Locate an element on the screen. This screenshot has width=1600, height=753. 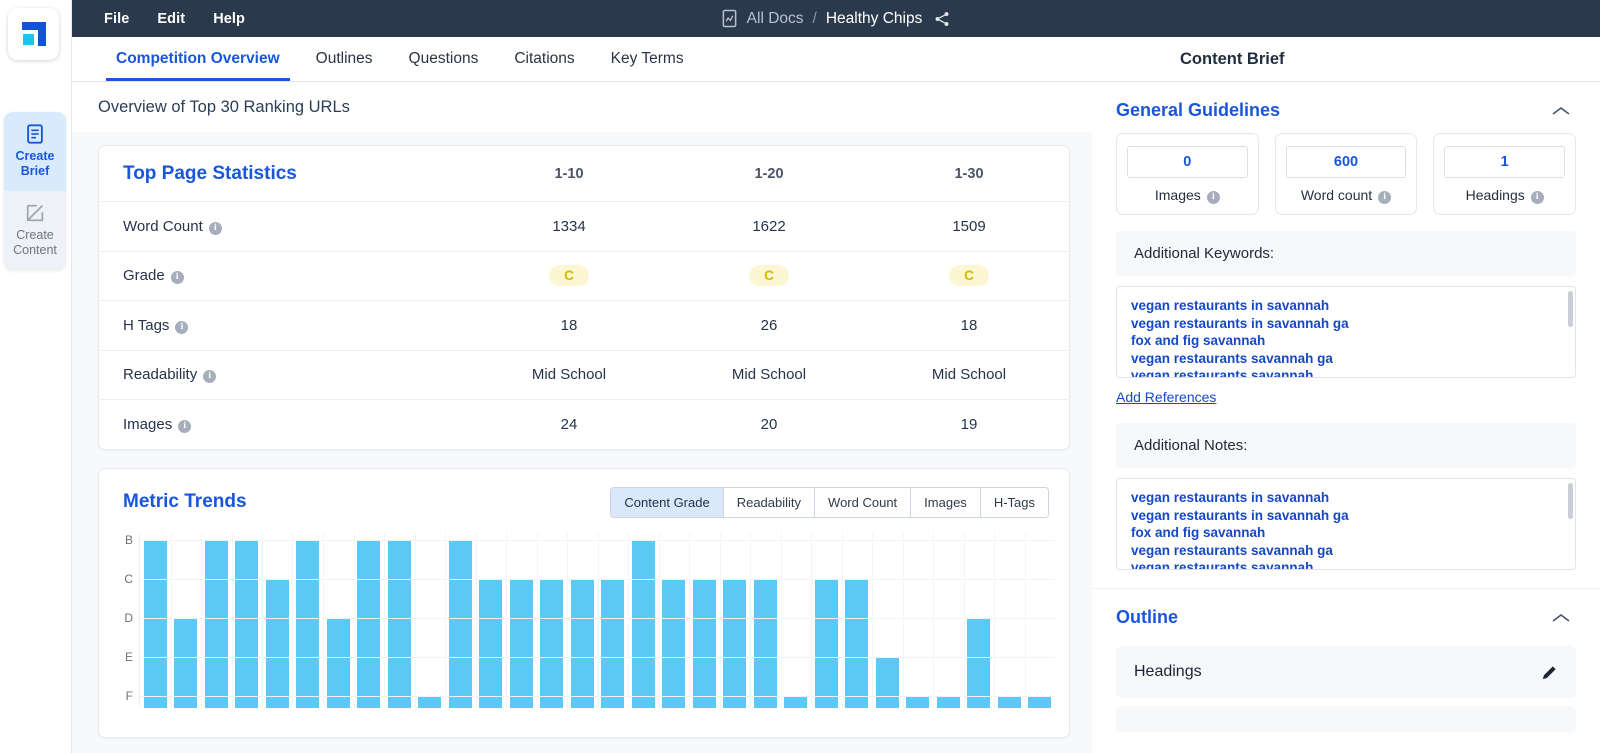
share-icon is located at coordinates (942, 19).